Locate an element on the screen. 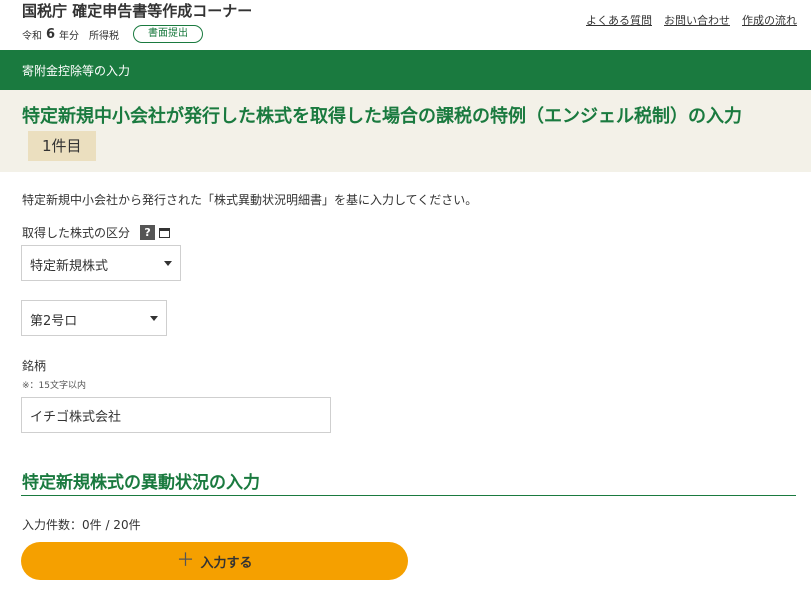  section-divider is located at coordinates (408, 495).